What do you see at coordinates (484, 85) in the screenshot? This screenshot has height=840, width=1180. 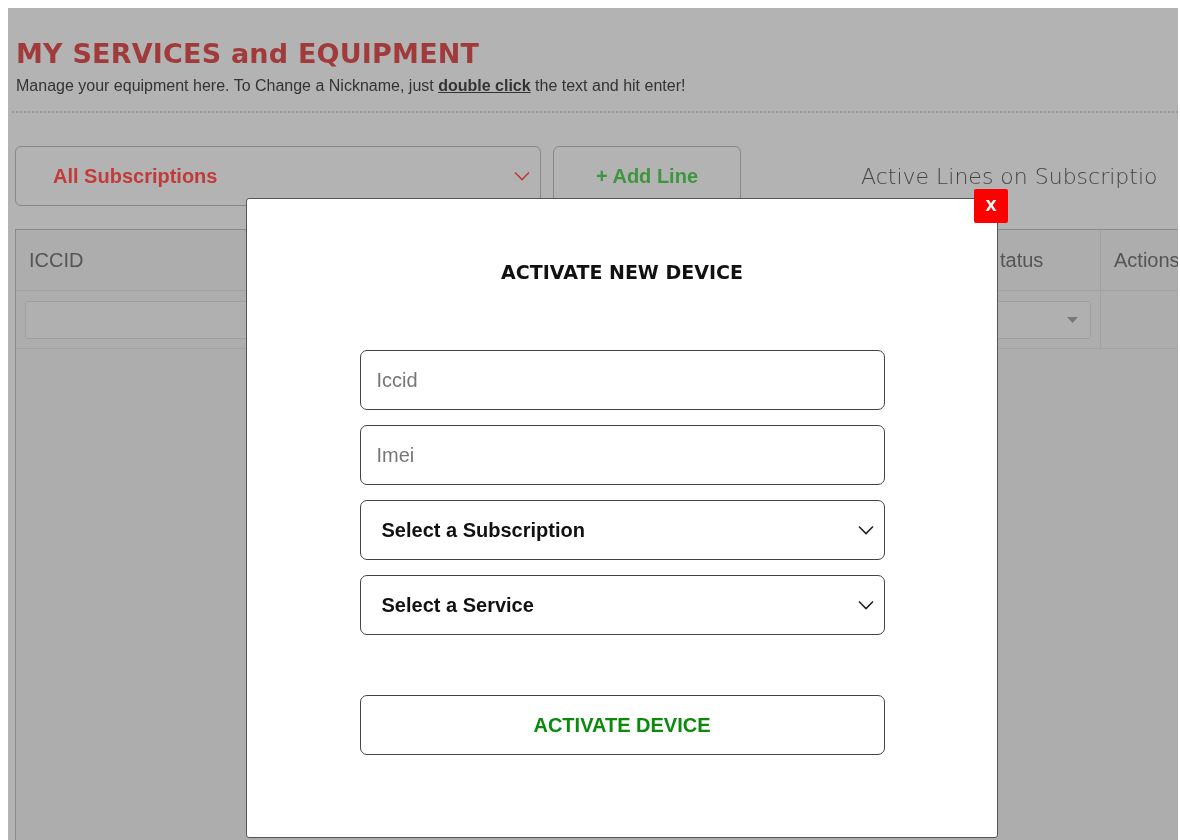 I see `double-click-link: double click` at bounding box center [484, 85].